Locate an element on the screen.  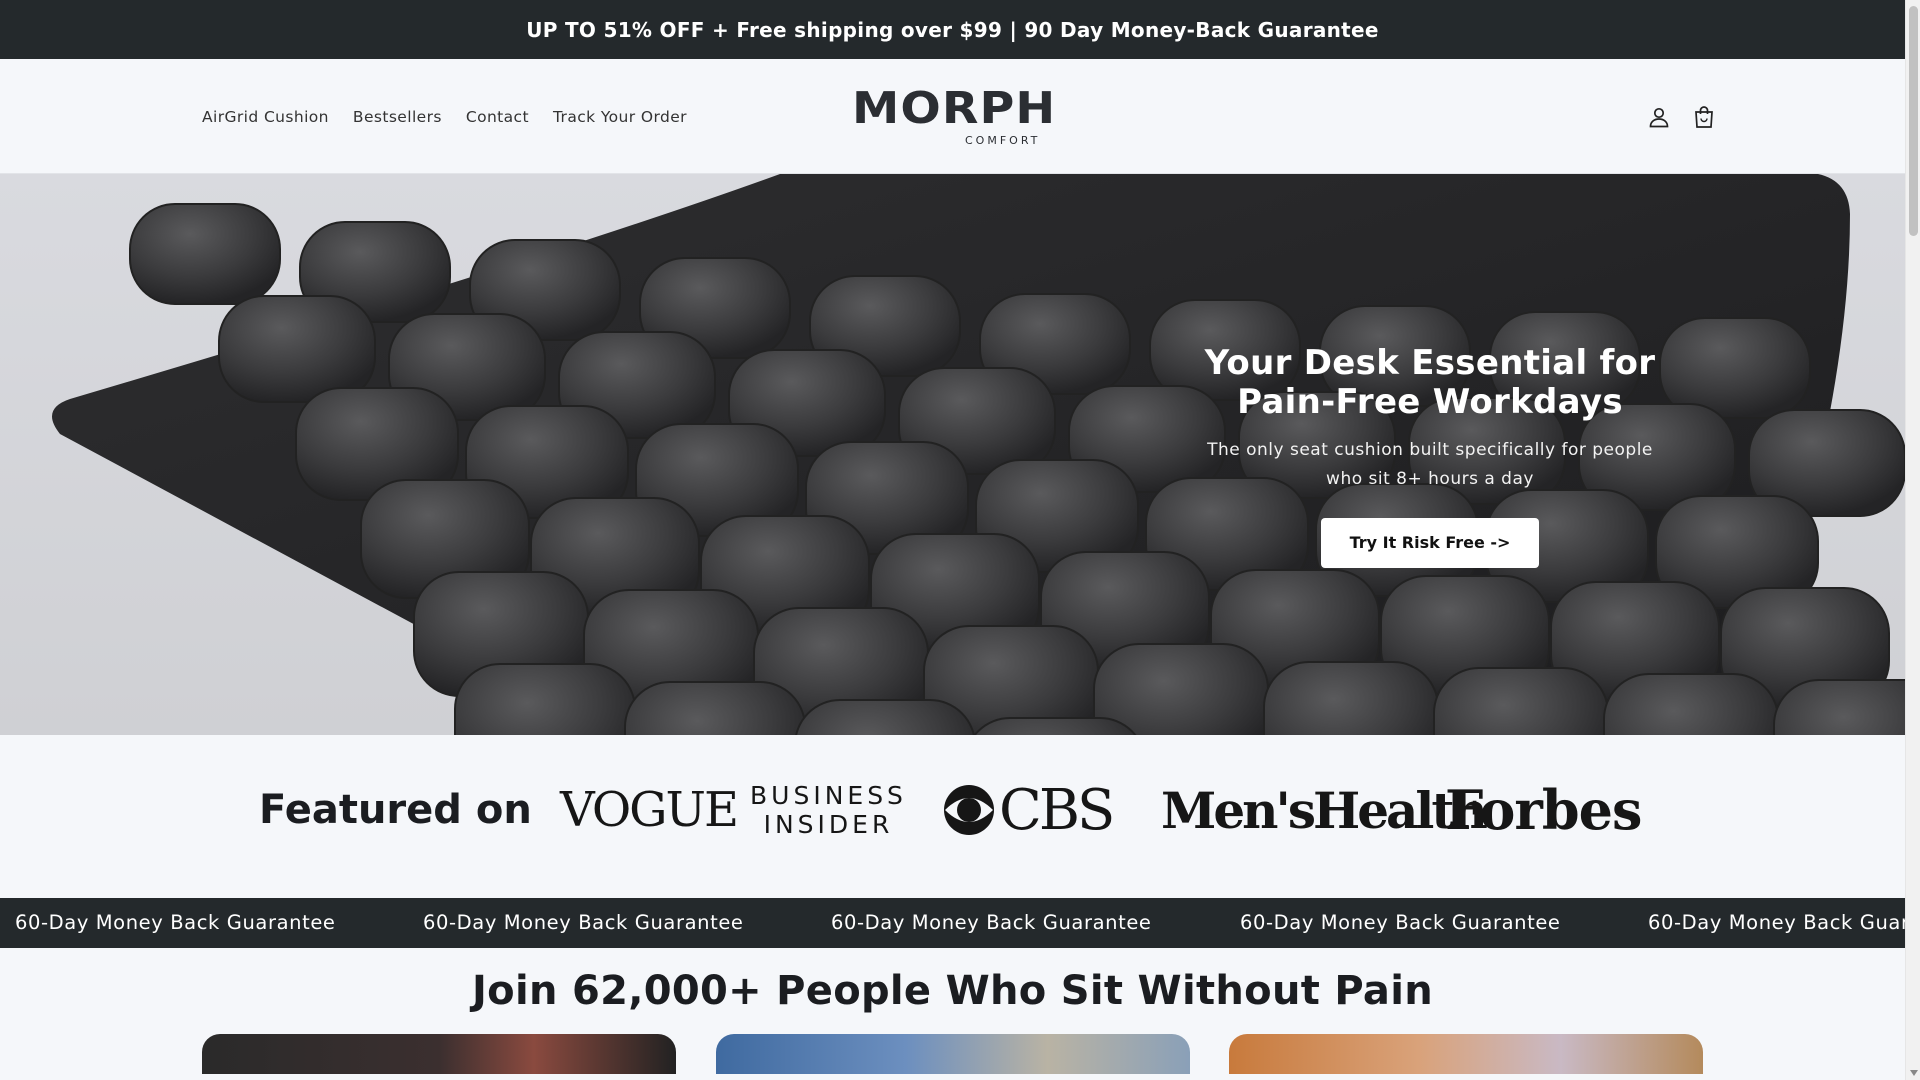
business-insider-line1: BUSINESS is located at coordinates (828, 795).